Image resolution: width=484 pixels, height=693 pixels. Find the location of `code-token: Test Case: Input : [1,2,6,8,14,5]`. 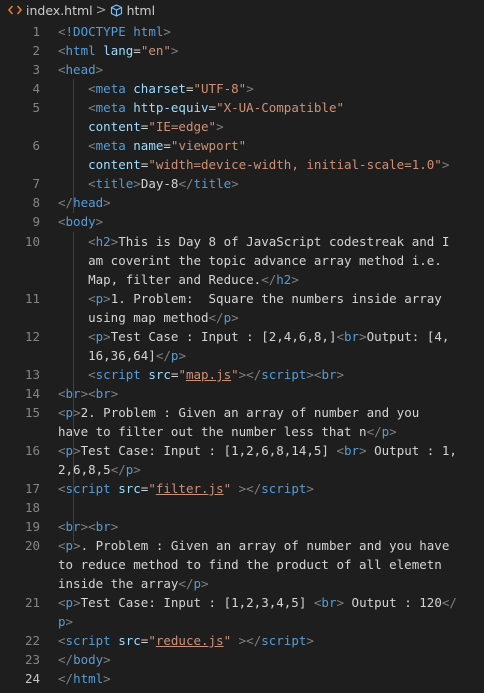

code-token: Test Case: Input : [1,2,6,8,14,5] is located at coordinates (208, 450).